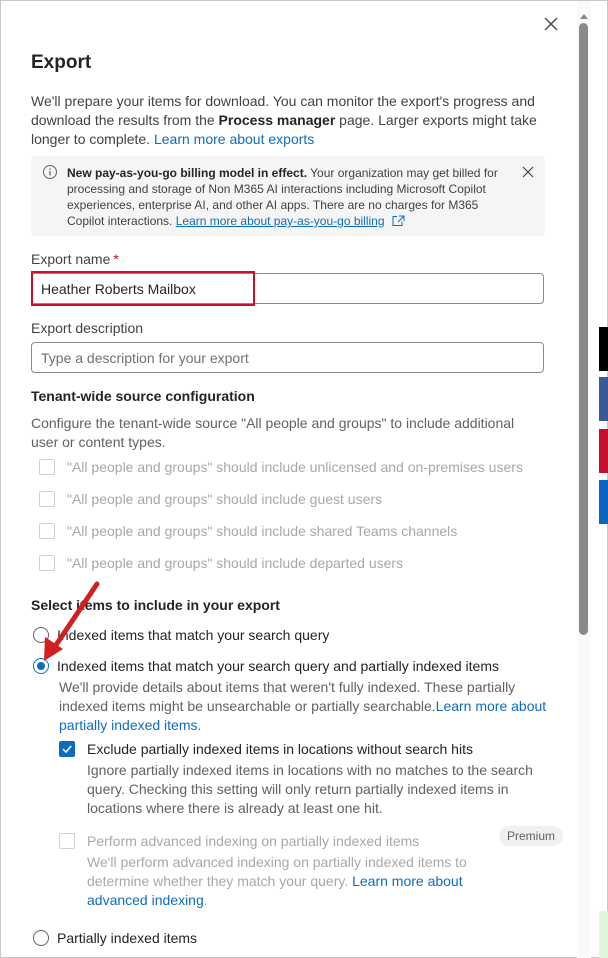 The width and height of the screenshot is (608, 958). Describe the element at coordinates (143, 396) in the screenshot. I see `tenant-config-title: Tenant-wide source configuration` at that location.